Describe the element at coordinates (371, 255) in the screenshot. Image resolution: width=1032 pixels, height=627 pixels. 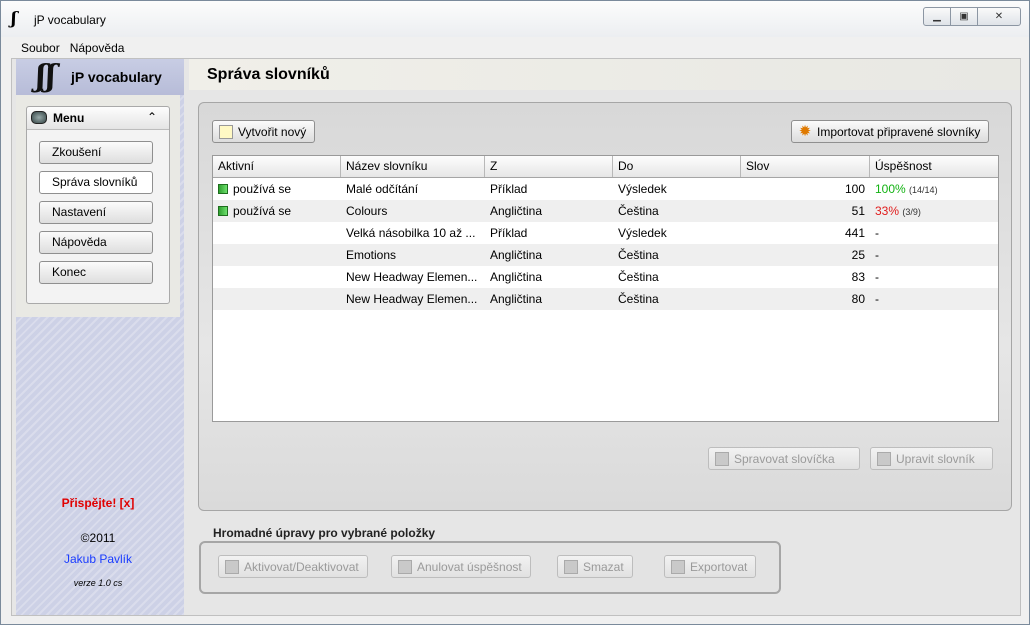
I see `cell-name: Emotions` at that location.